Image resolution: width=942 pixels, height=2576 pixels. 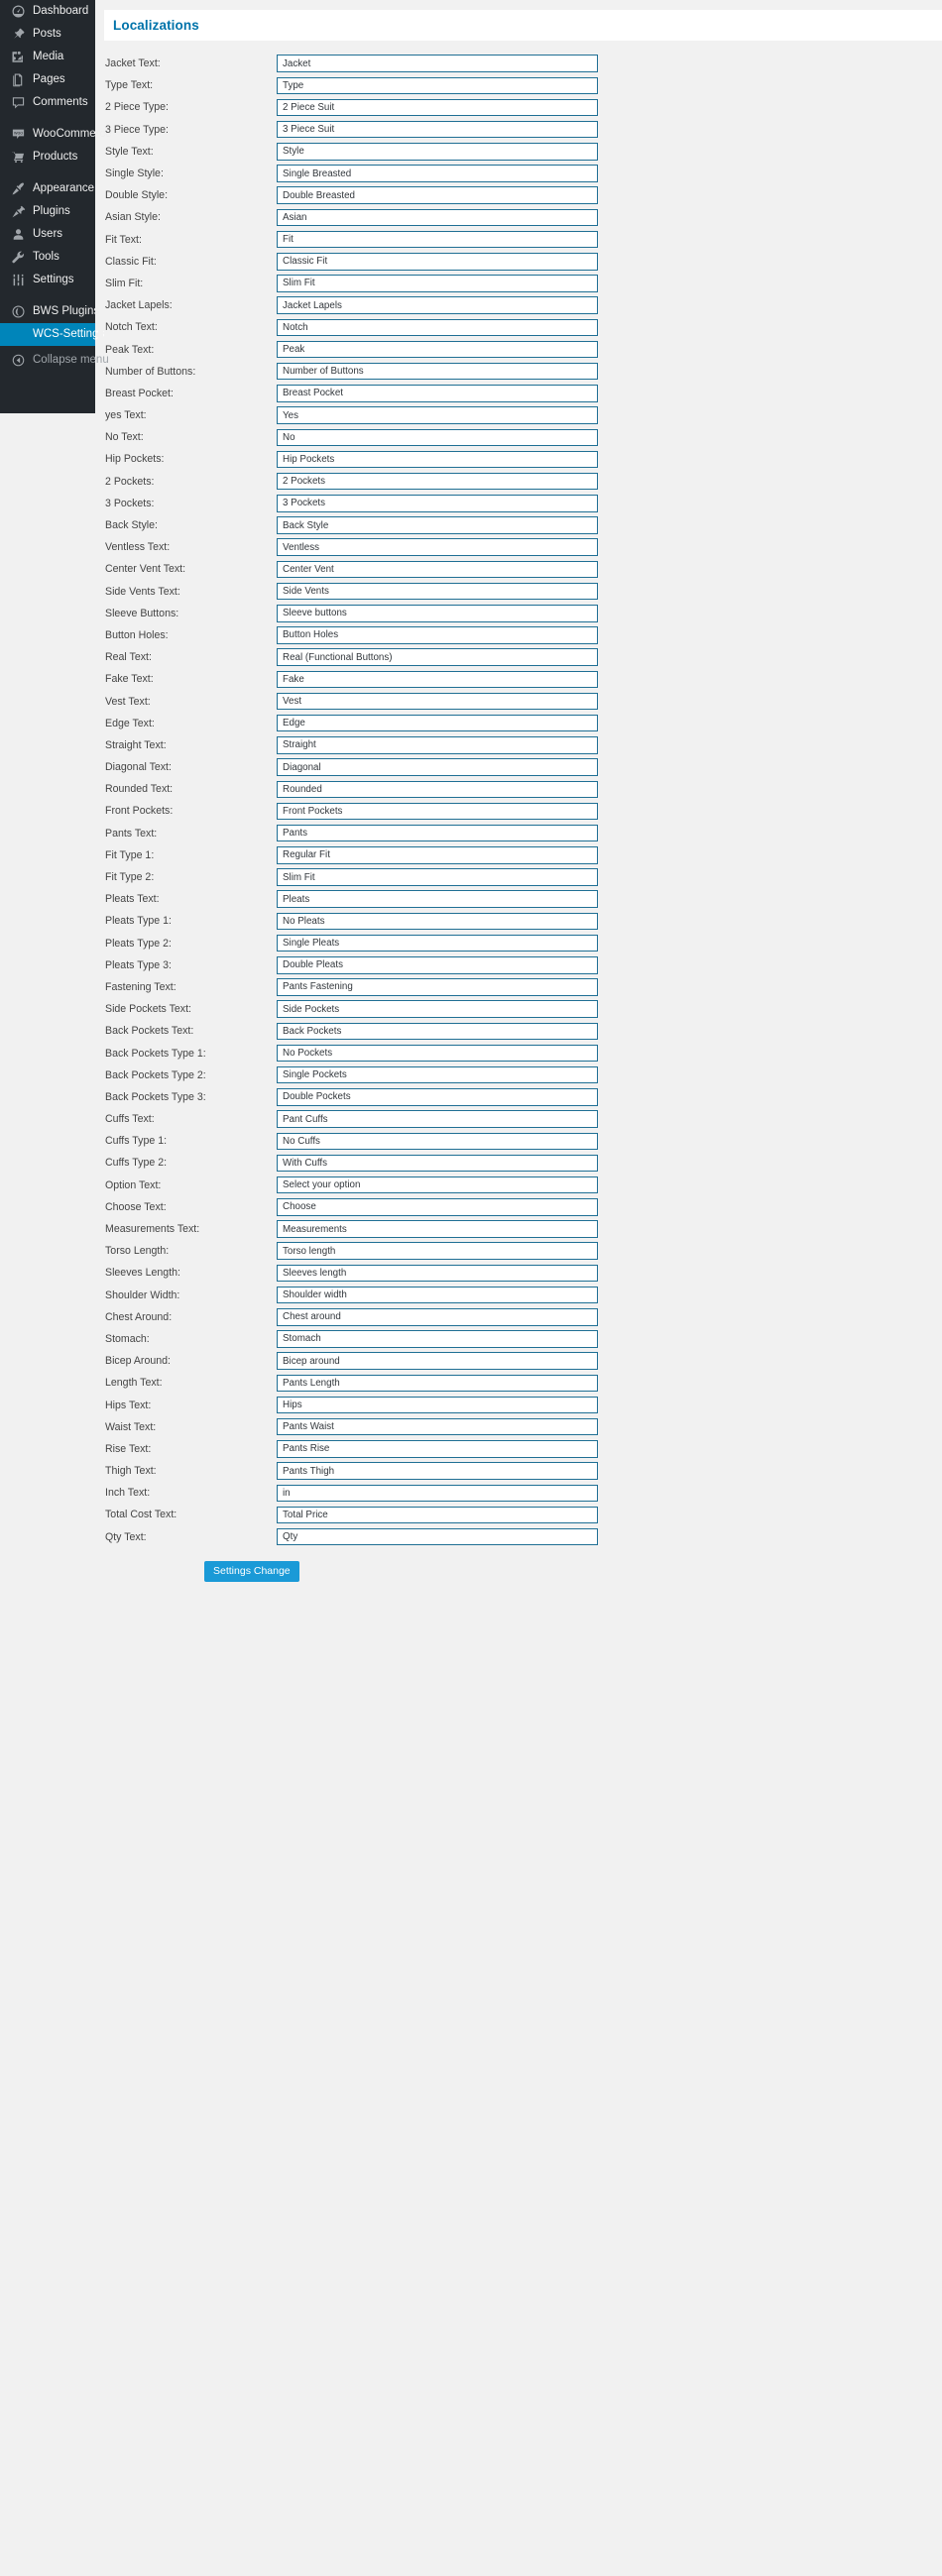 I want to click on field-label: No Text:, so click(x=124, y=437).